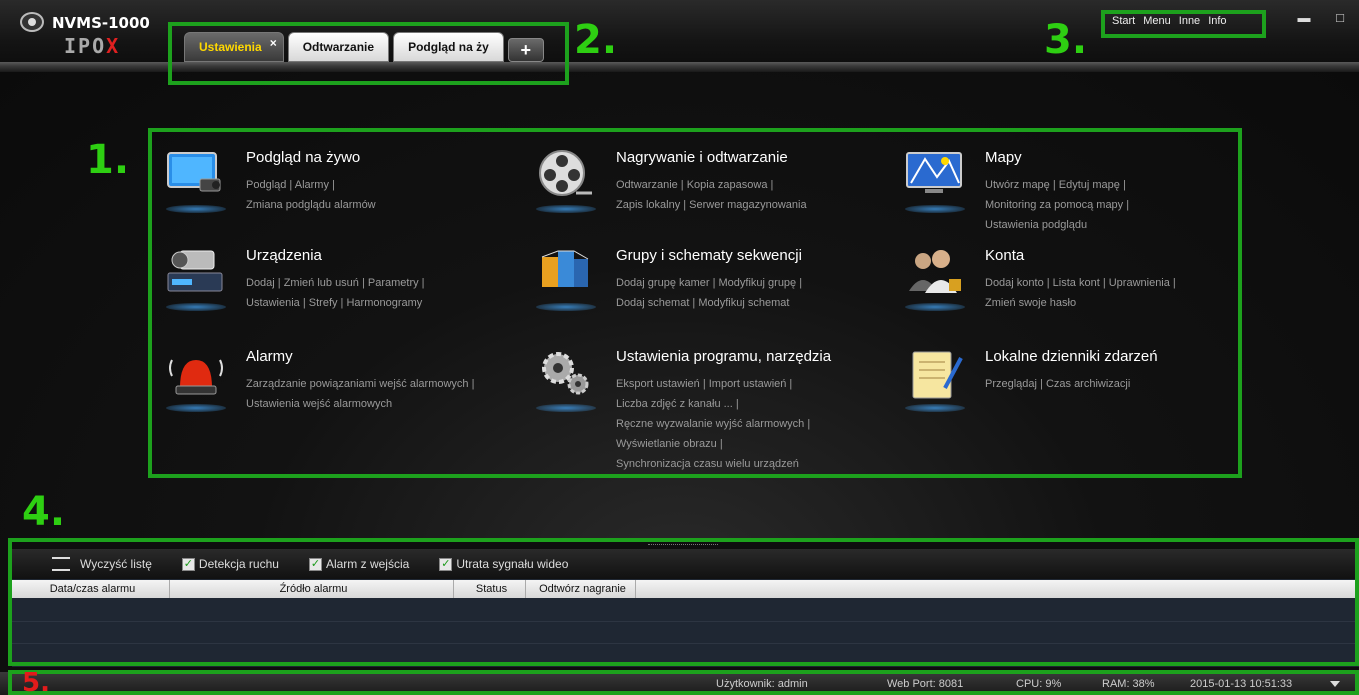  What do you see at coordinates (683, 682) in the screenshot?
I see `annotation-box-status-bar` at bounding box center [683, 682].